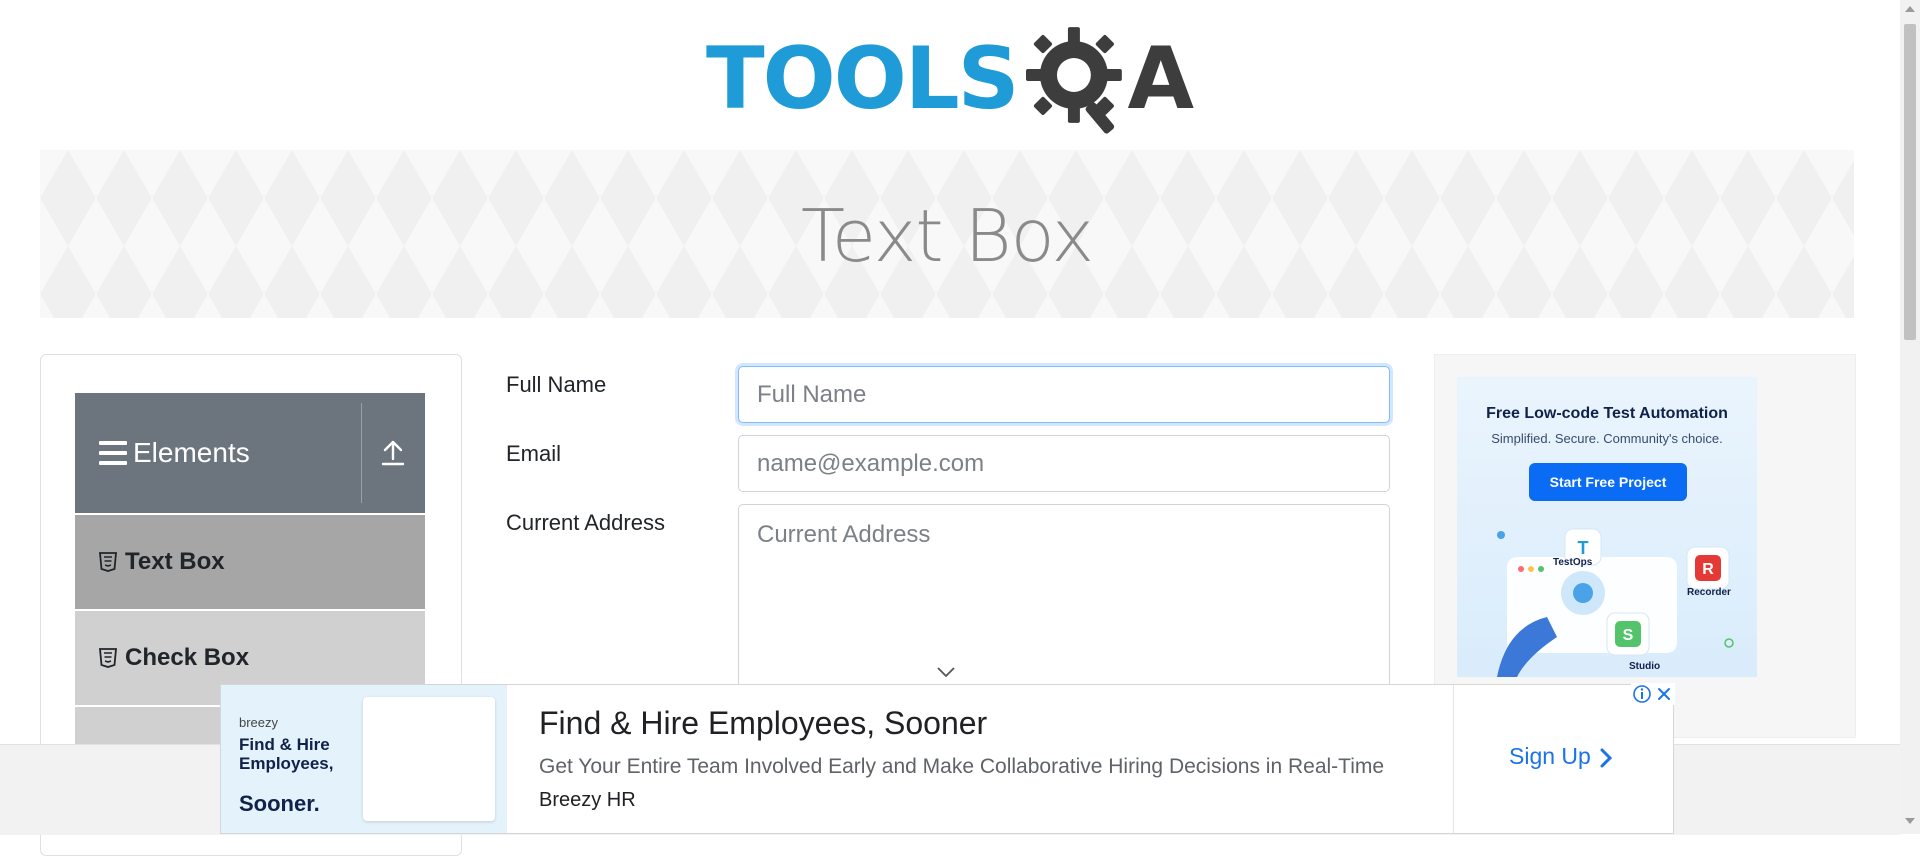 The height and width of the screenshot is (856, 1920). Describe the element at coordinates (1550, 756) in the screenshot. I see `sign-up-link: Sign Up` at that location.